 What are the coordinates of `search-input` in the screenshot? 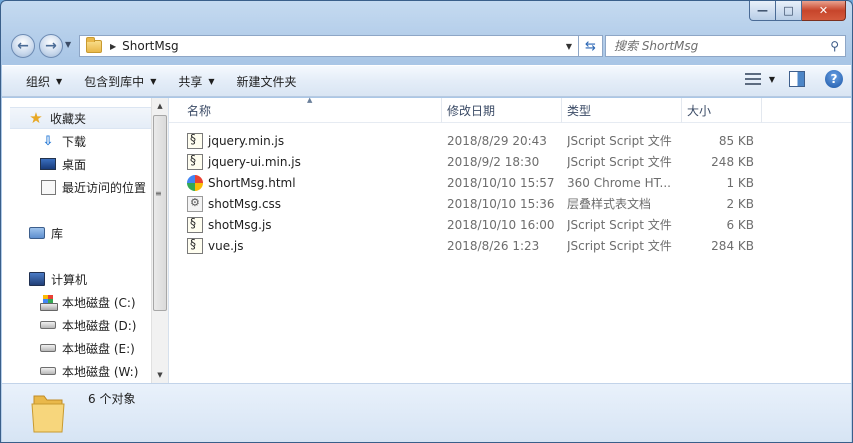 It's located at (714, 46).